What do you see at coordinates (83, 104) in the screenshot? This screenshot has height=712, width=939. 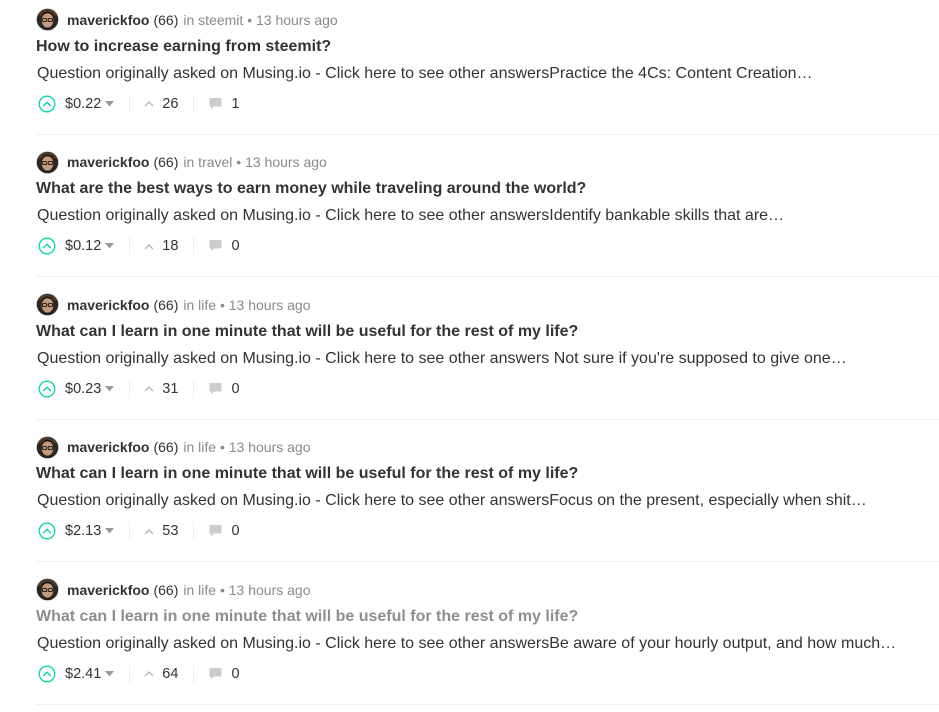 I see `payout-value: $0.22` at bounding box center [83, 104].